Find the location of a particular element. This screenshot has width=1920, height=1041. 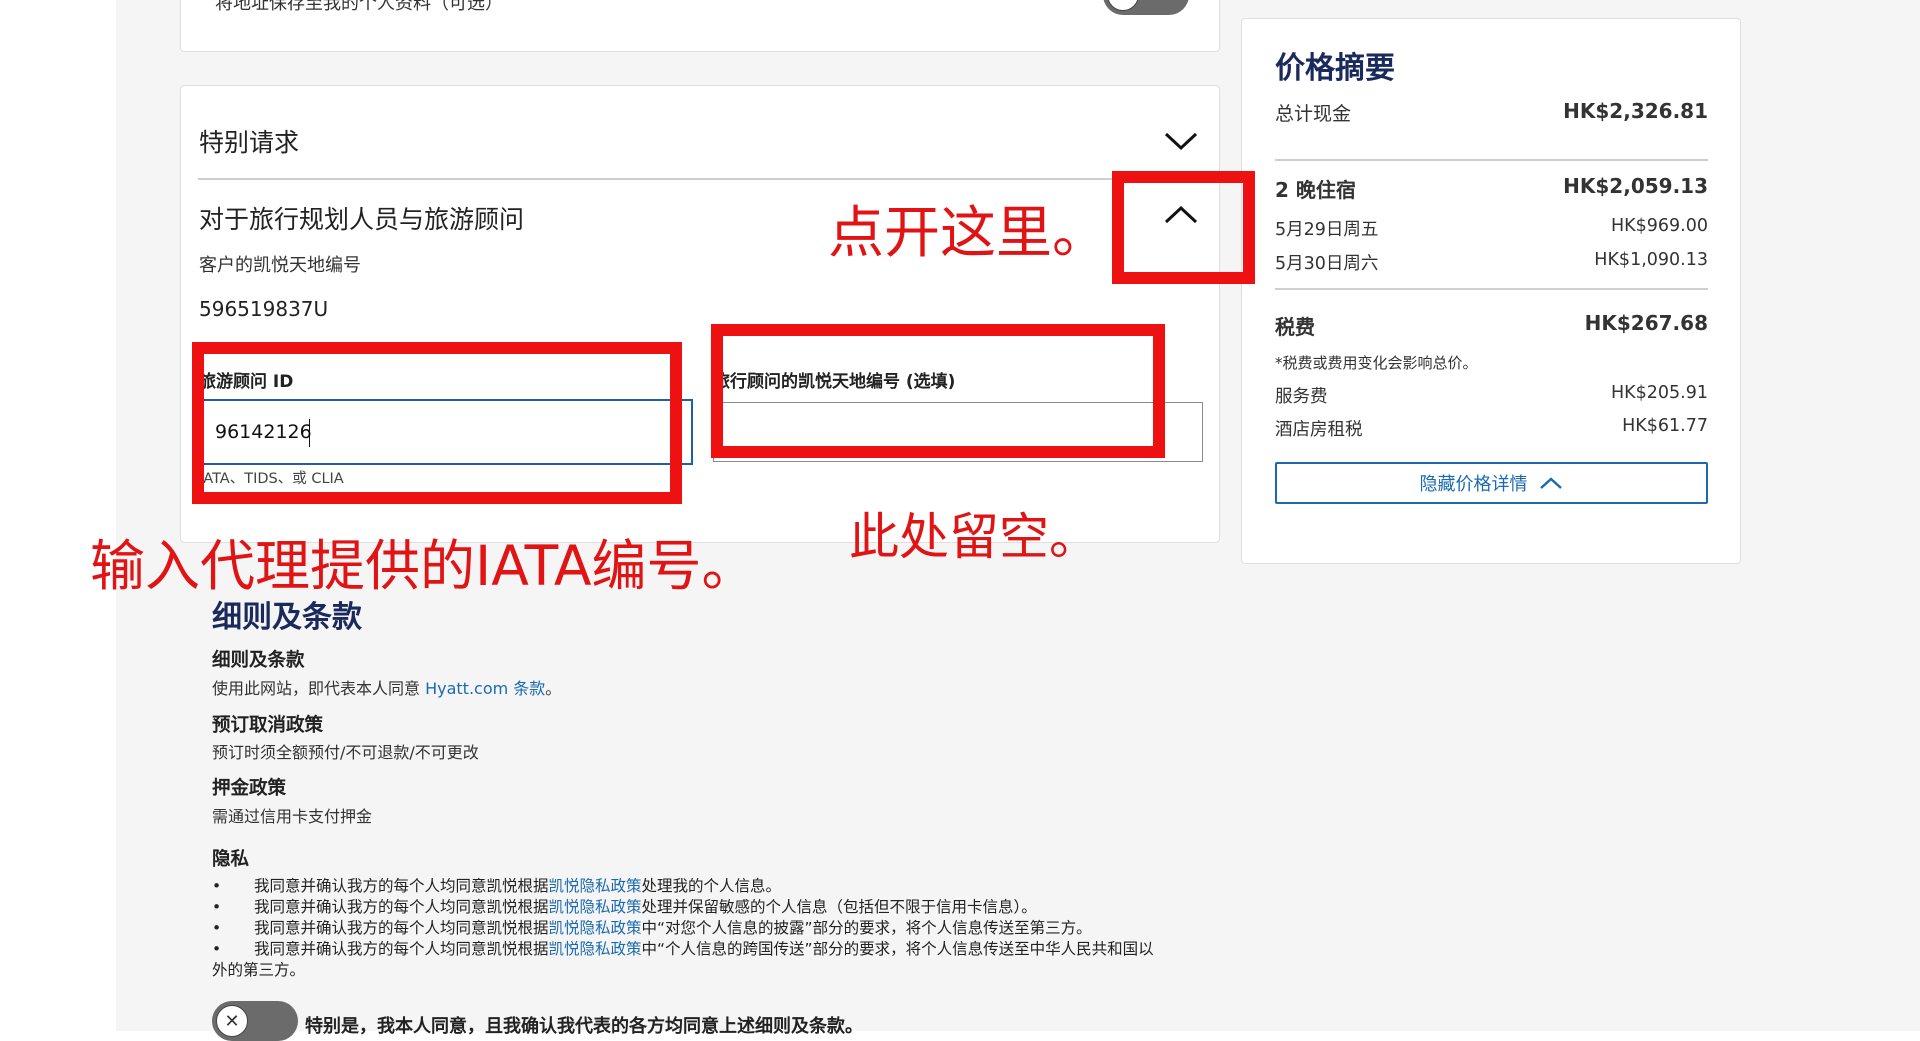

hyatt-terms-link: Hyatt.com 条款 is located at coordinates (485, 688).